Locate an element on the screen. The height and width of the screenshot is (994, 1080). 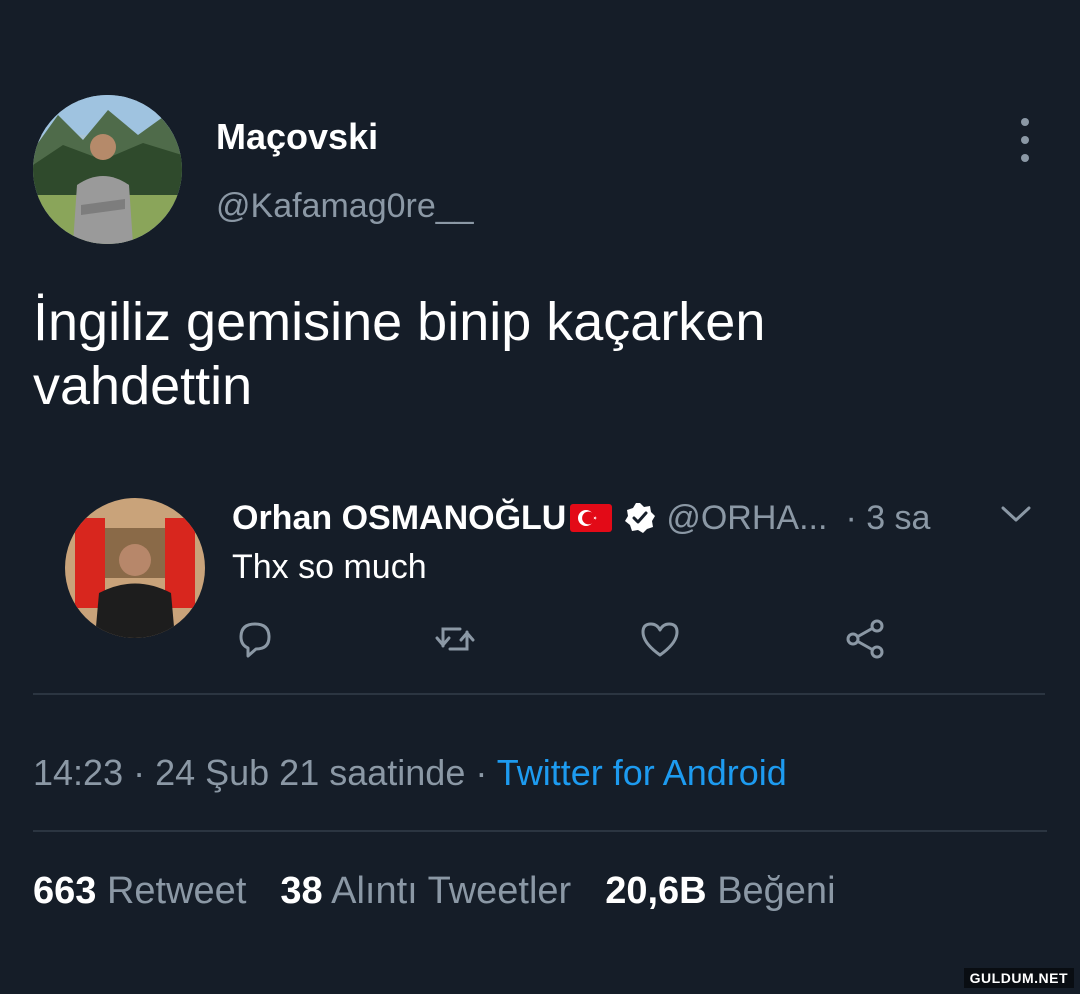
tweet-text-line: vahdettin is located at coordinates (143, 386).